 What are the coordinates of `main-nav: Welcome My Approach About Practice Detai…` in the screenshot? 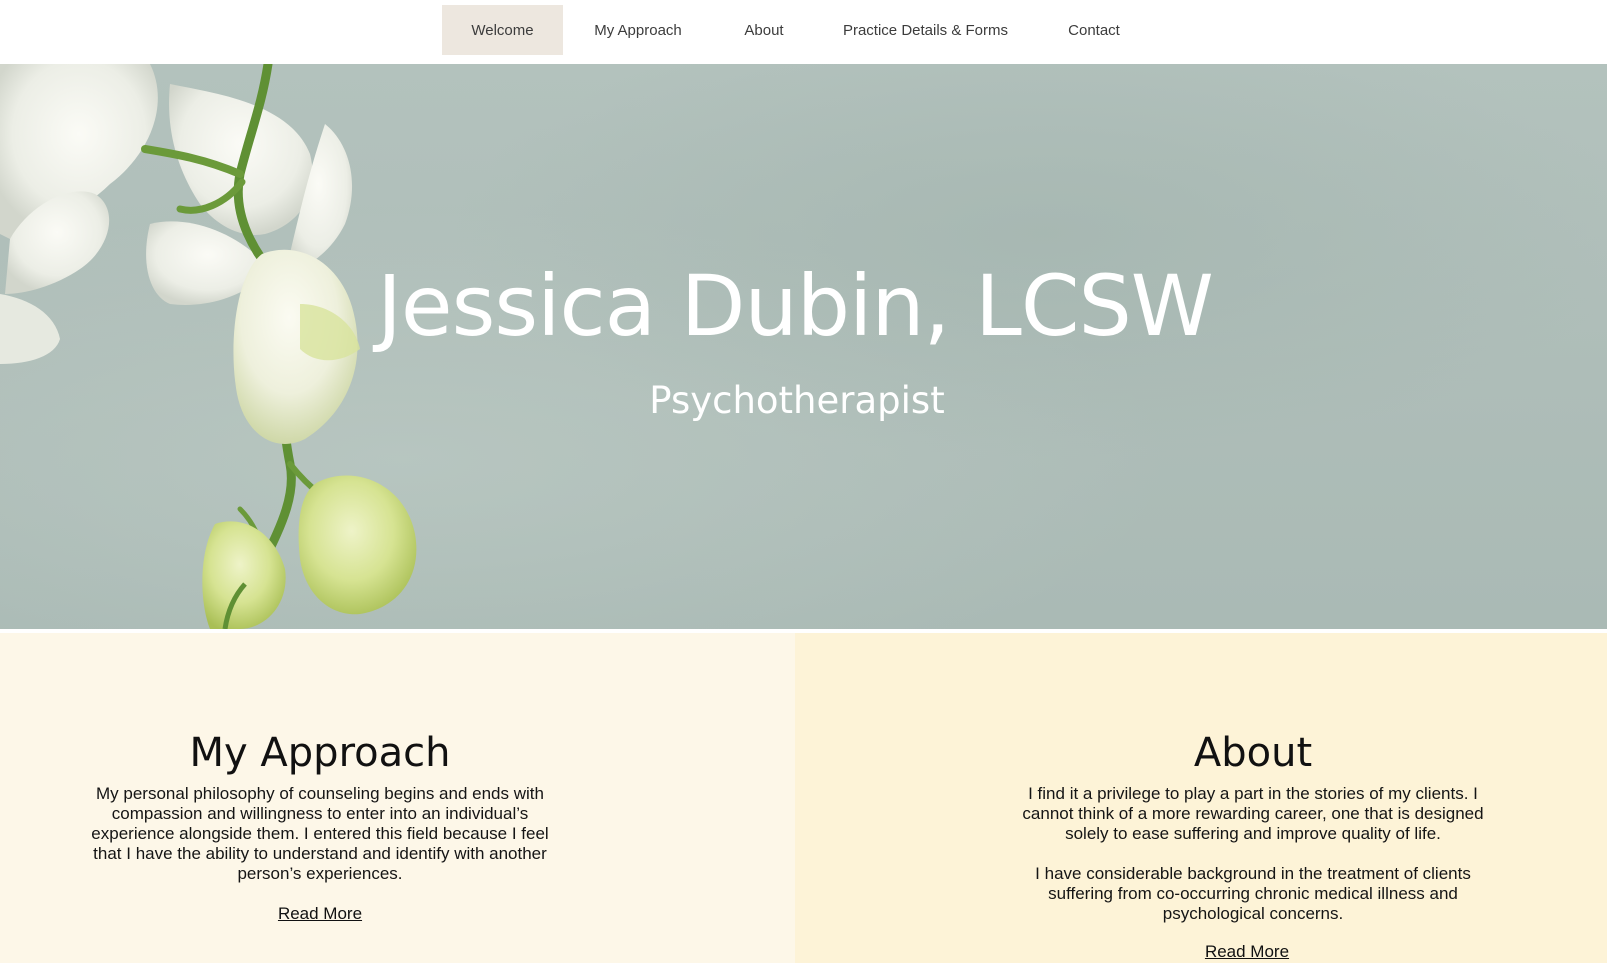 It's located at (797, 30).